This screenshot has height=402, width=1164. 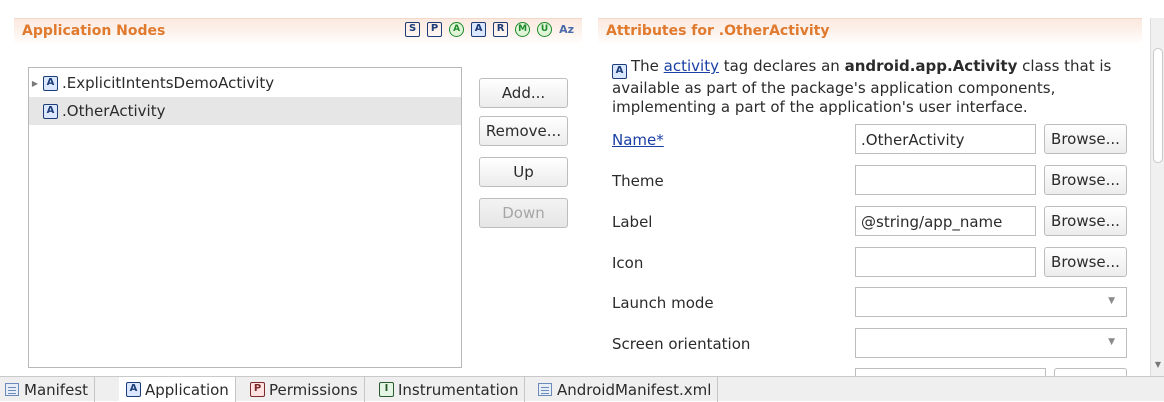 I want to click on manifest-icon, so click(x=12, y=389).